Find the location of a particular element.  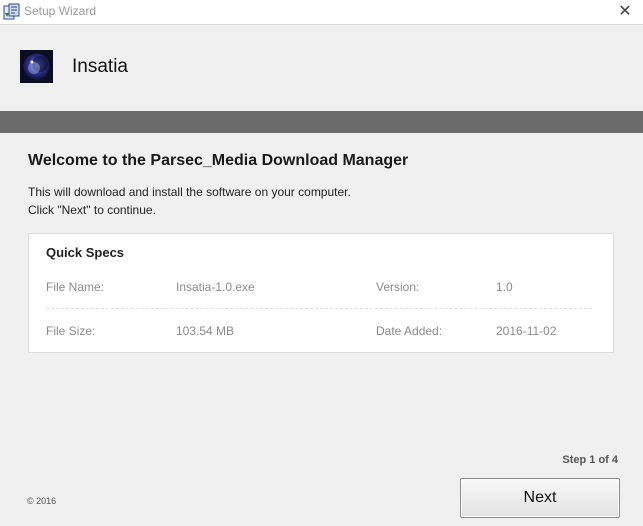

header-divider-bar is located at coordinates (321, 122).